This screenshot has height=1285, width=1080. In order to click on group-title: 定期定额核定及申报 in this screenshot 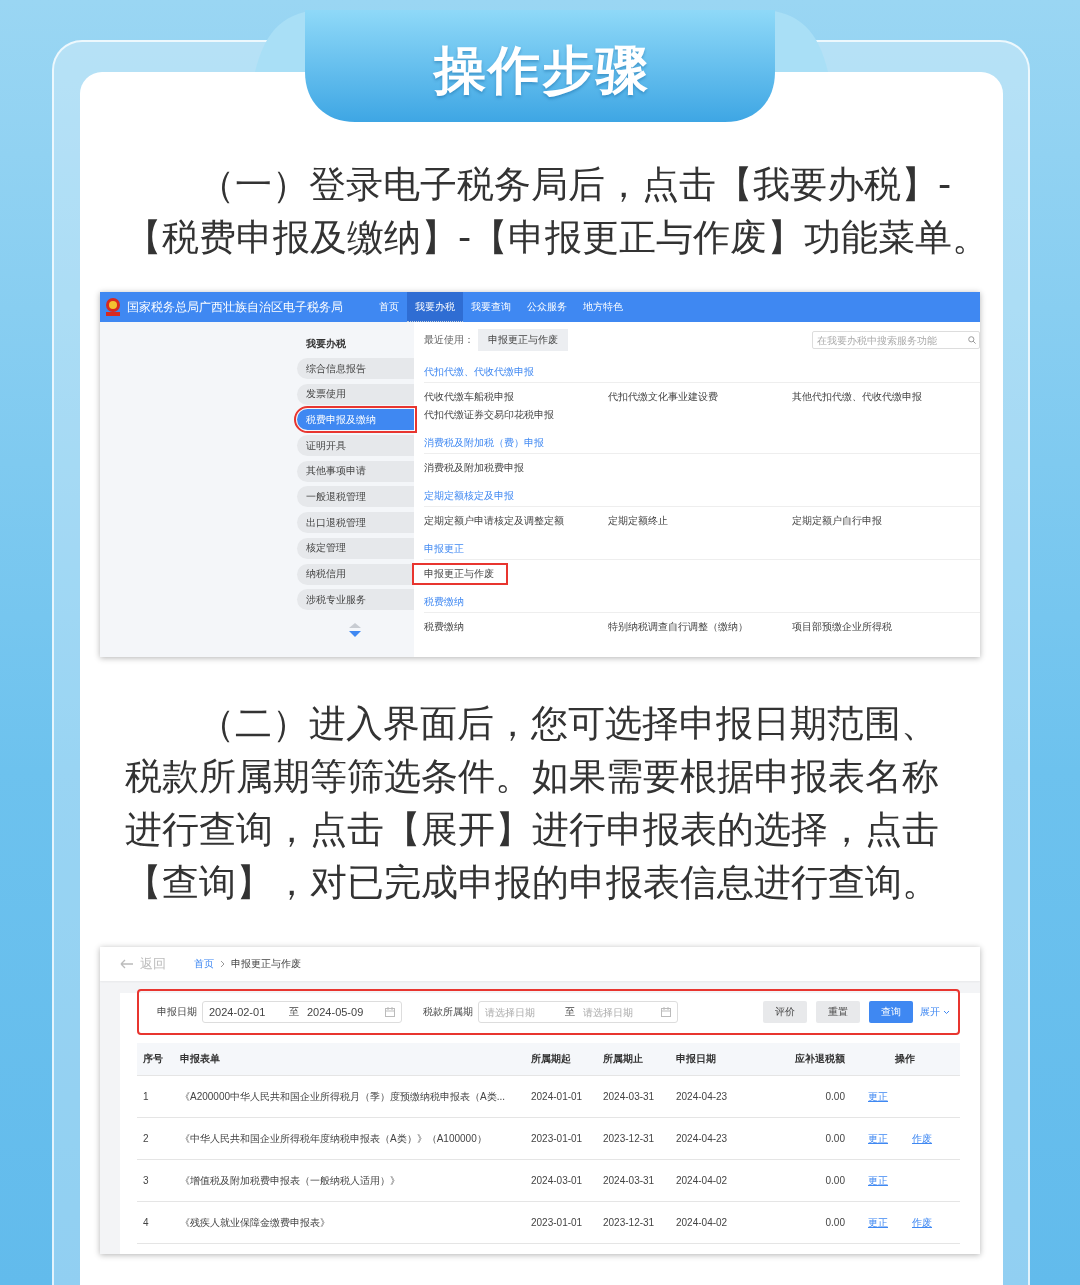, I will do `click(469, 495)`.